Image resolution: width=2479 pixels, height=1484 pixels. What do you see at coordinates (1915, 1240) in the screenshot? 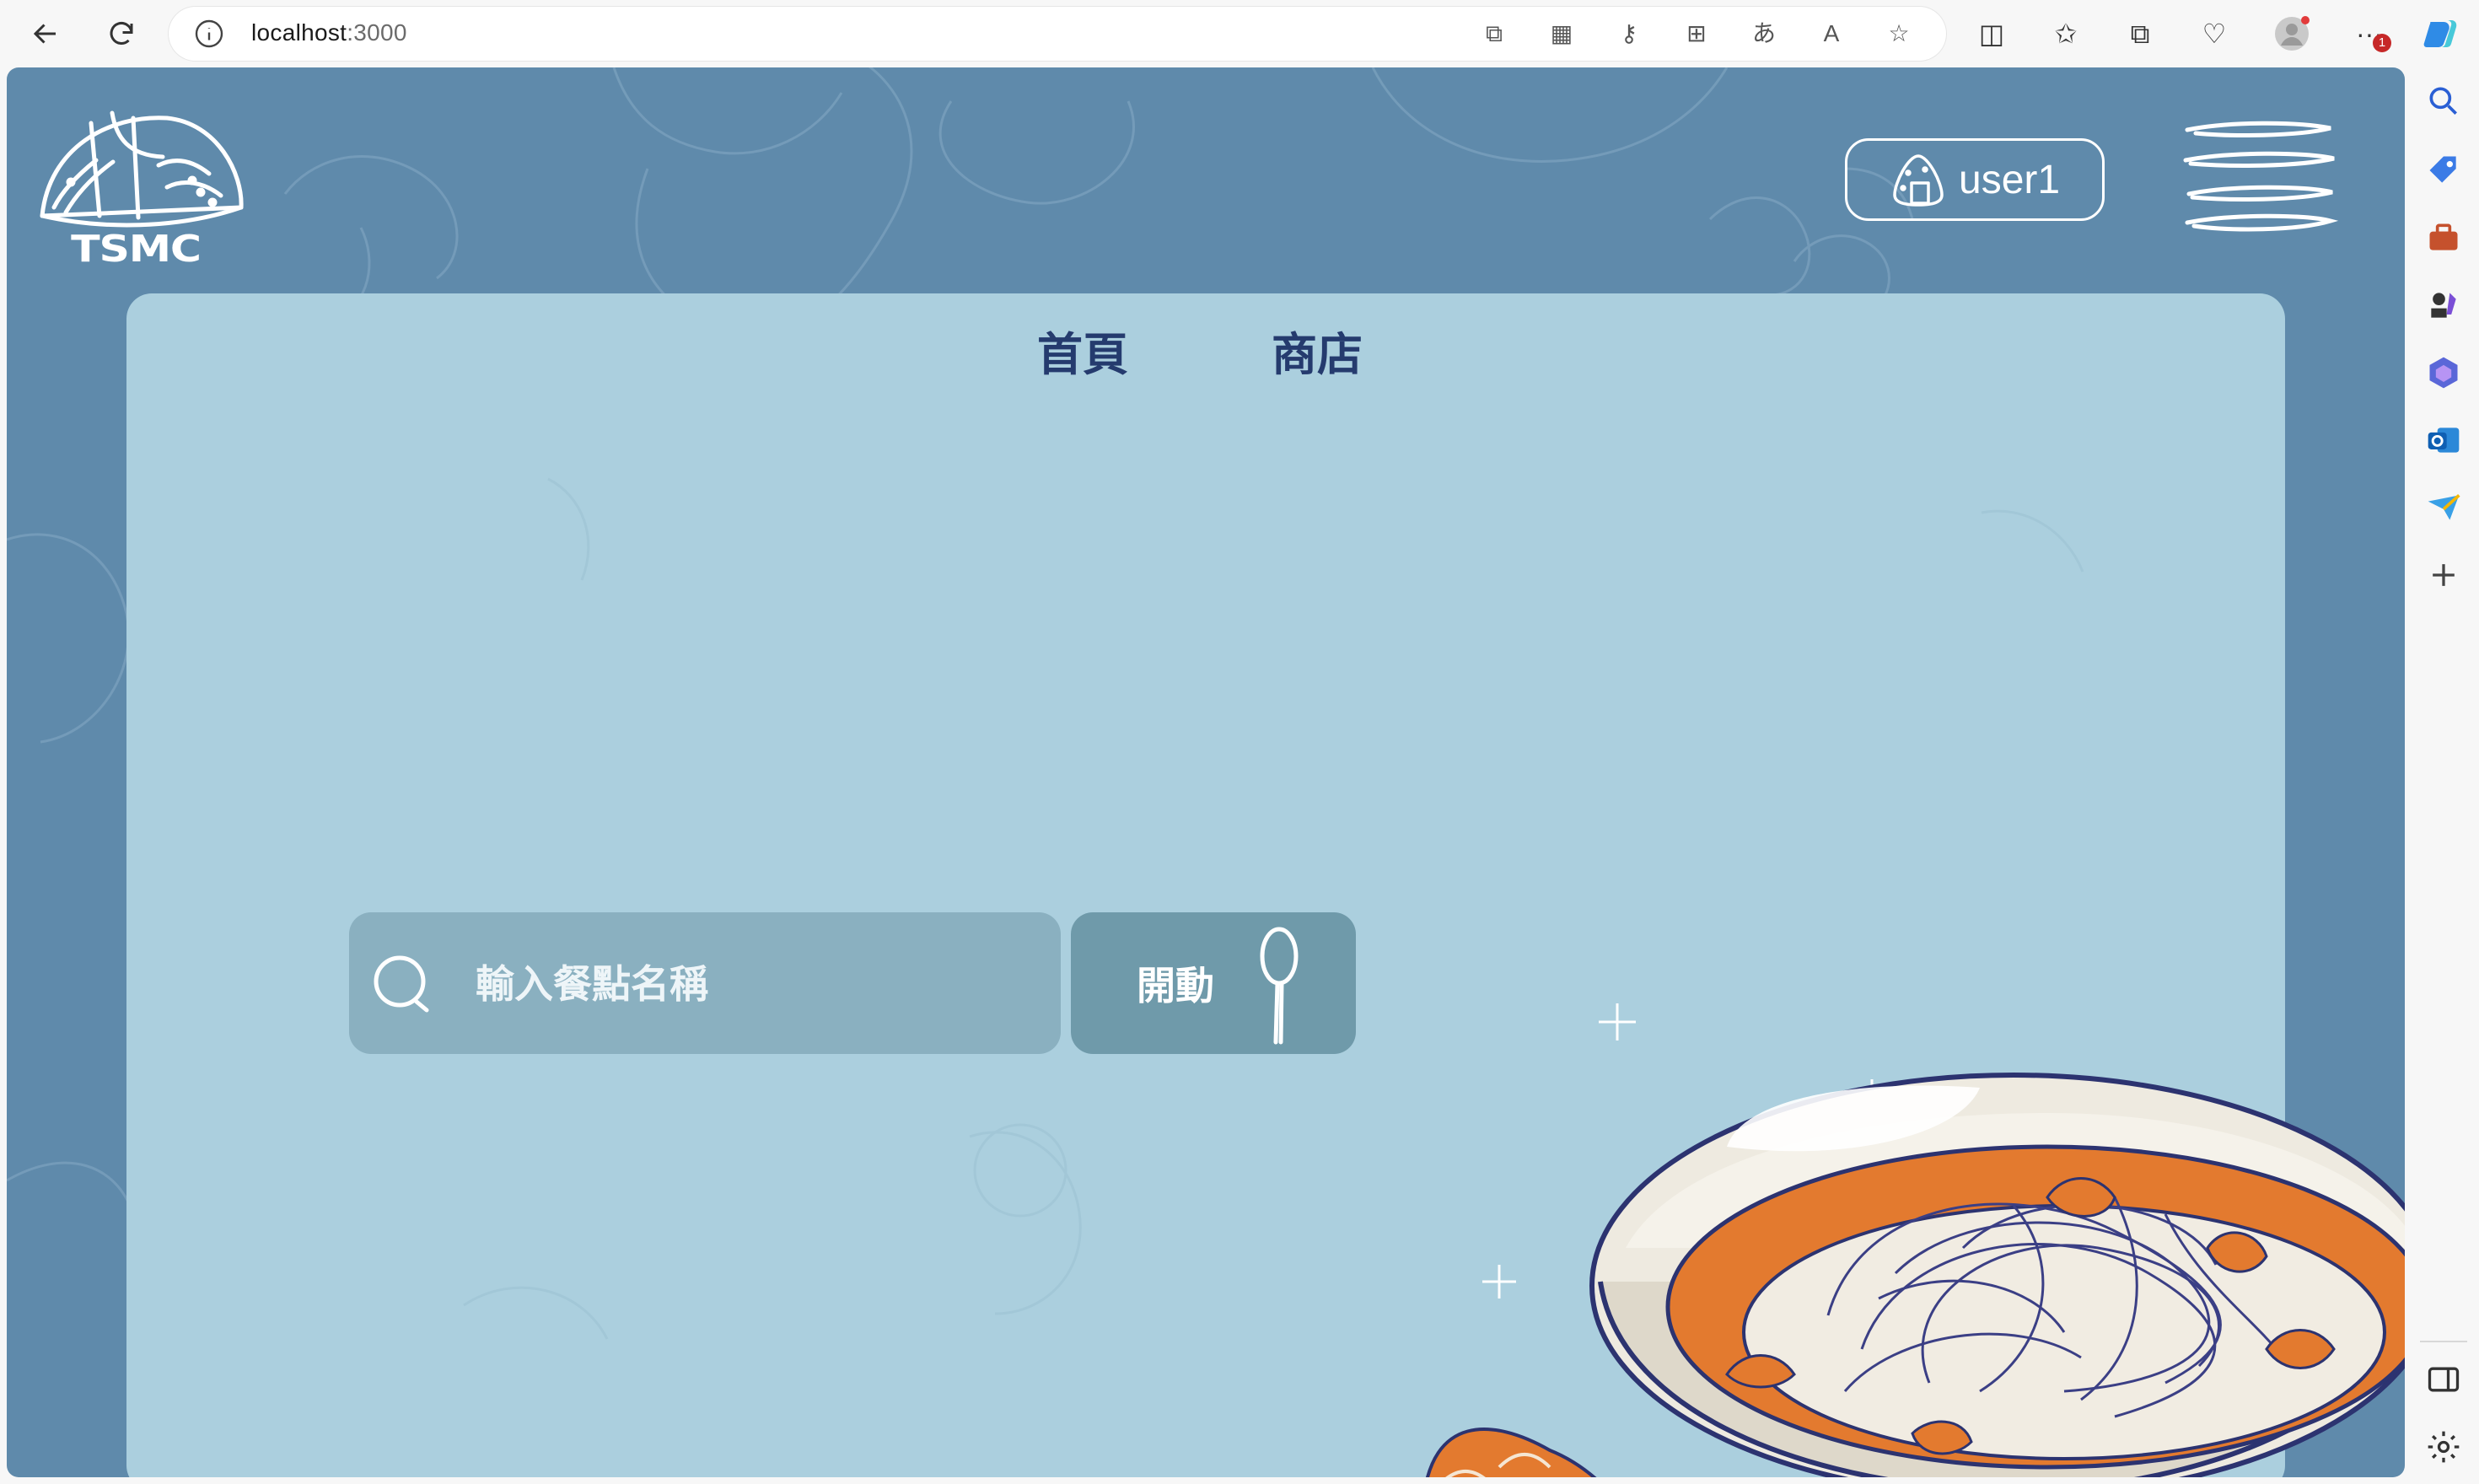
I see `noodle-bowl-illustration` at bounding box center [1915, 1240].